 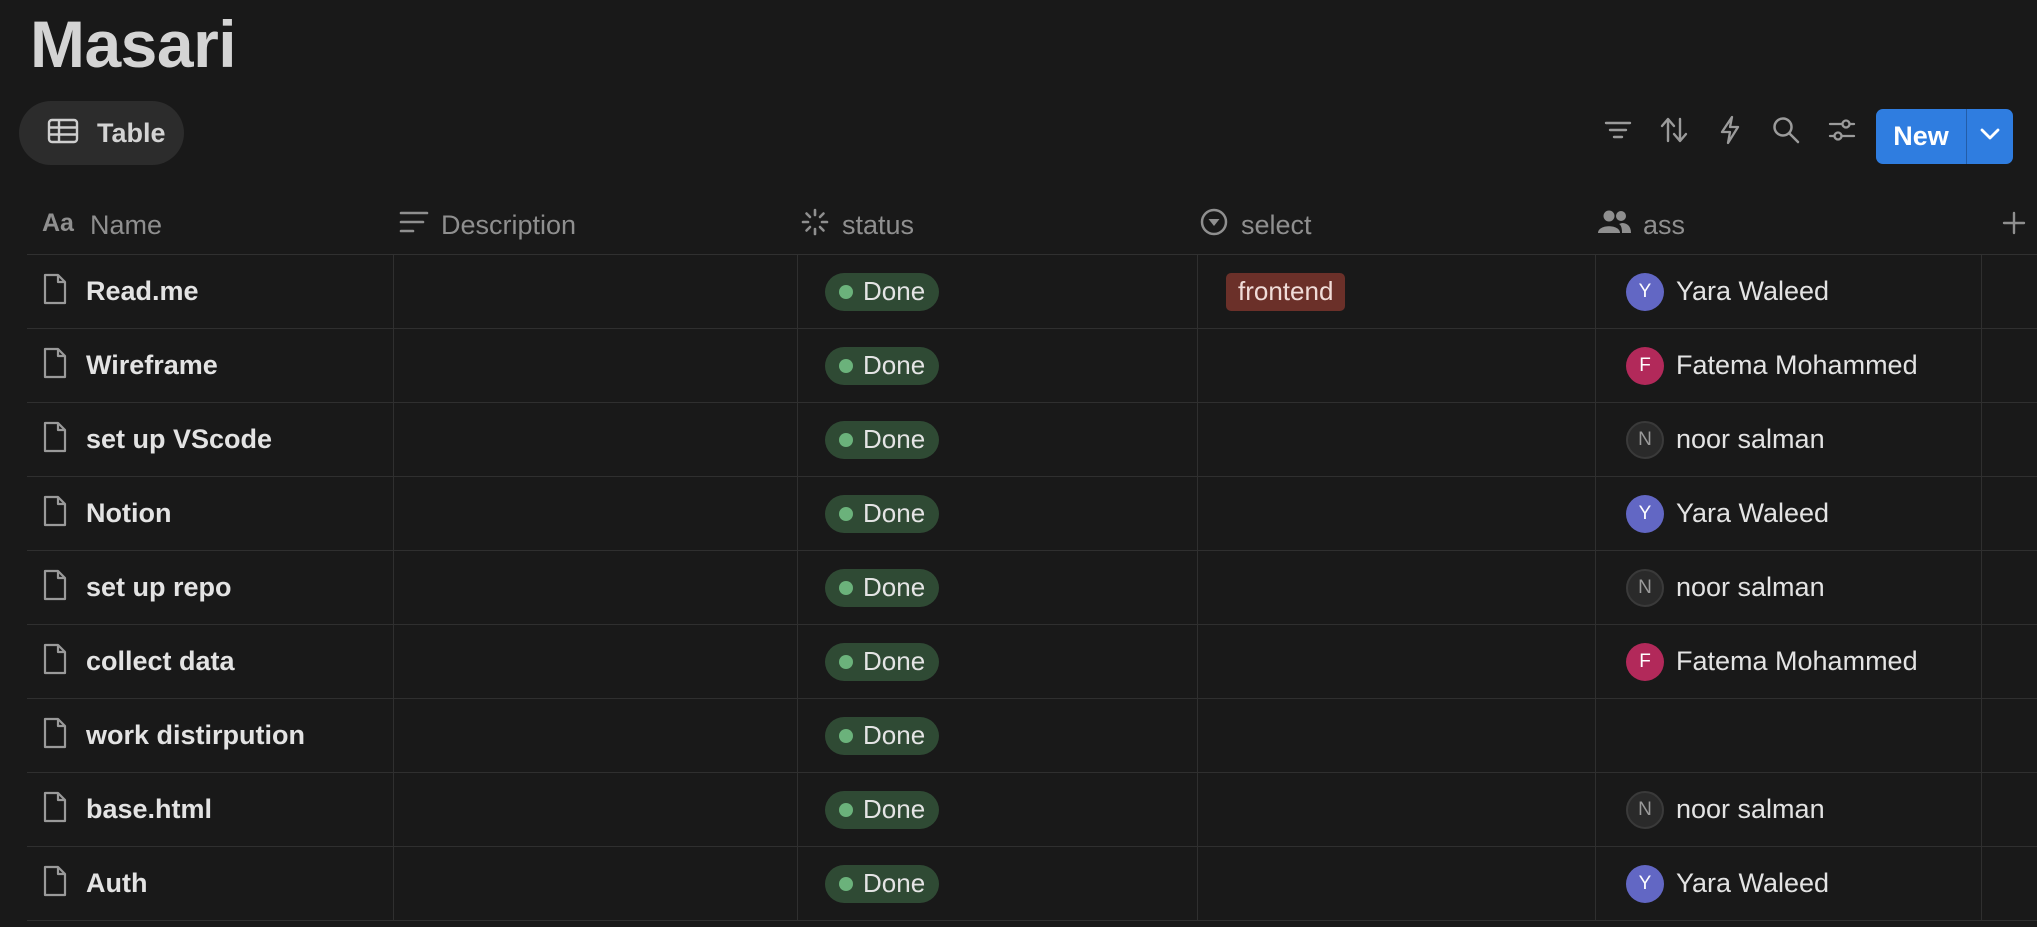 What do you see at coordinates (131, 132) in the screenshot?
I see `view-tab-label: Table` at bounding box center [131, 132].